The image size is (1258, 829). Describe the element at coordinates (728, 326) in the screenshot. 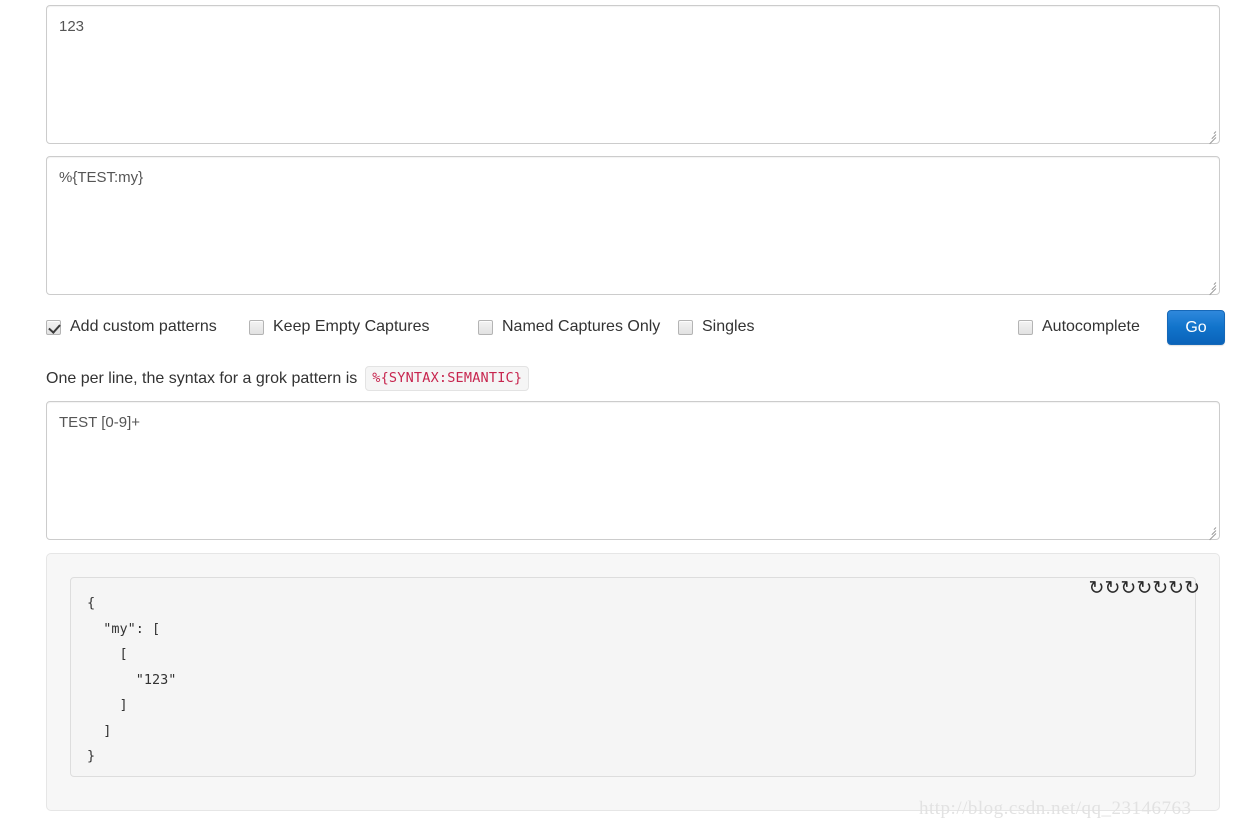

I see `checkbox-label: Singles` at that location.